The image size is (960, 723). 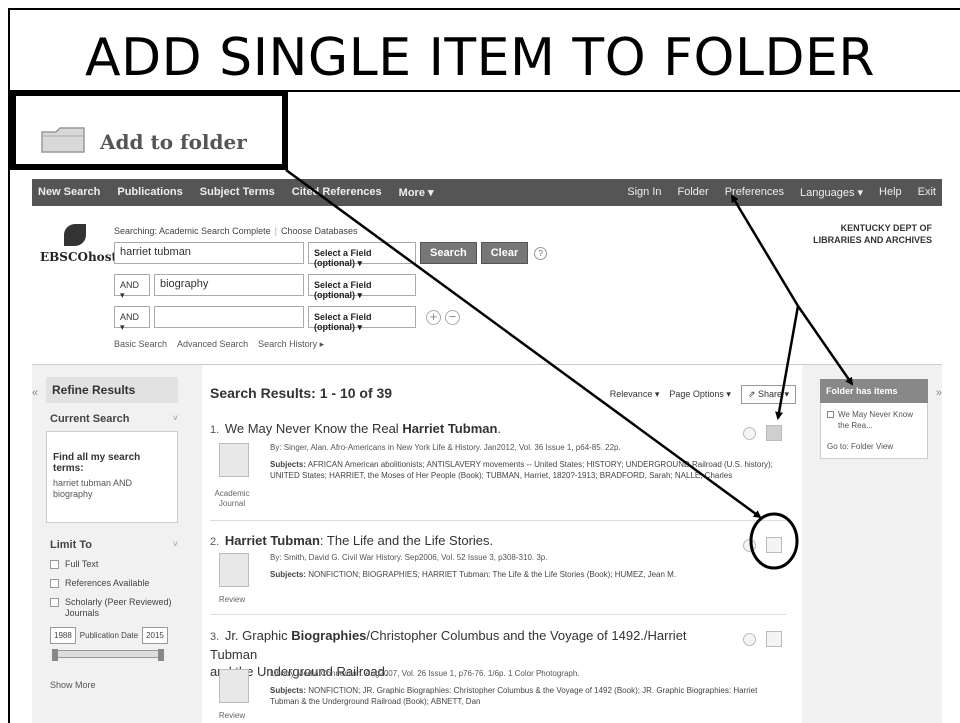 What do you see at coordinates (830, 414) in the screenshot?
I see `remove-item-icon` at bounding box center [830, 414].